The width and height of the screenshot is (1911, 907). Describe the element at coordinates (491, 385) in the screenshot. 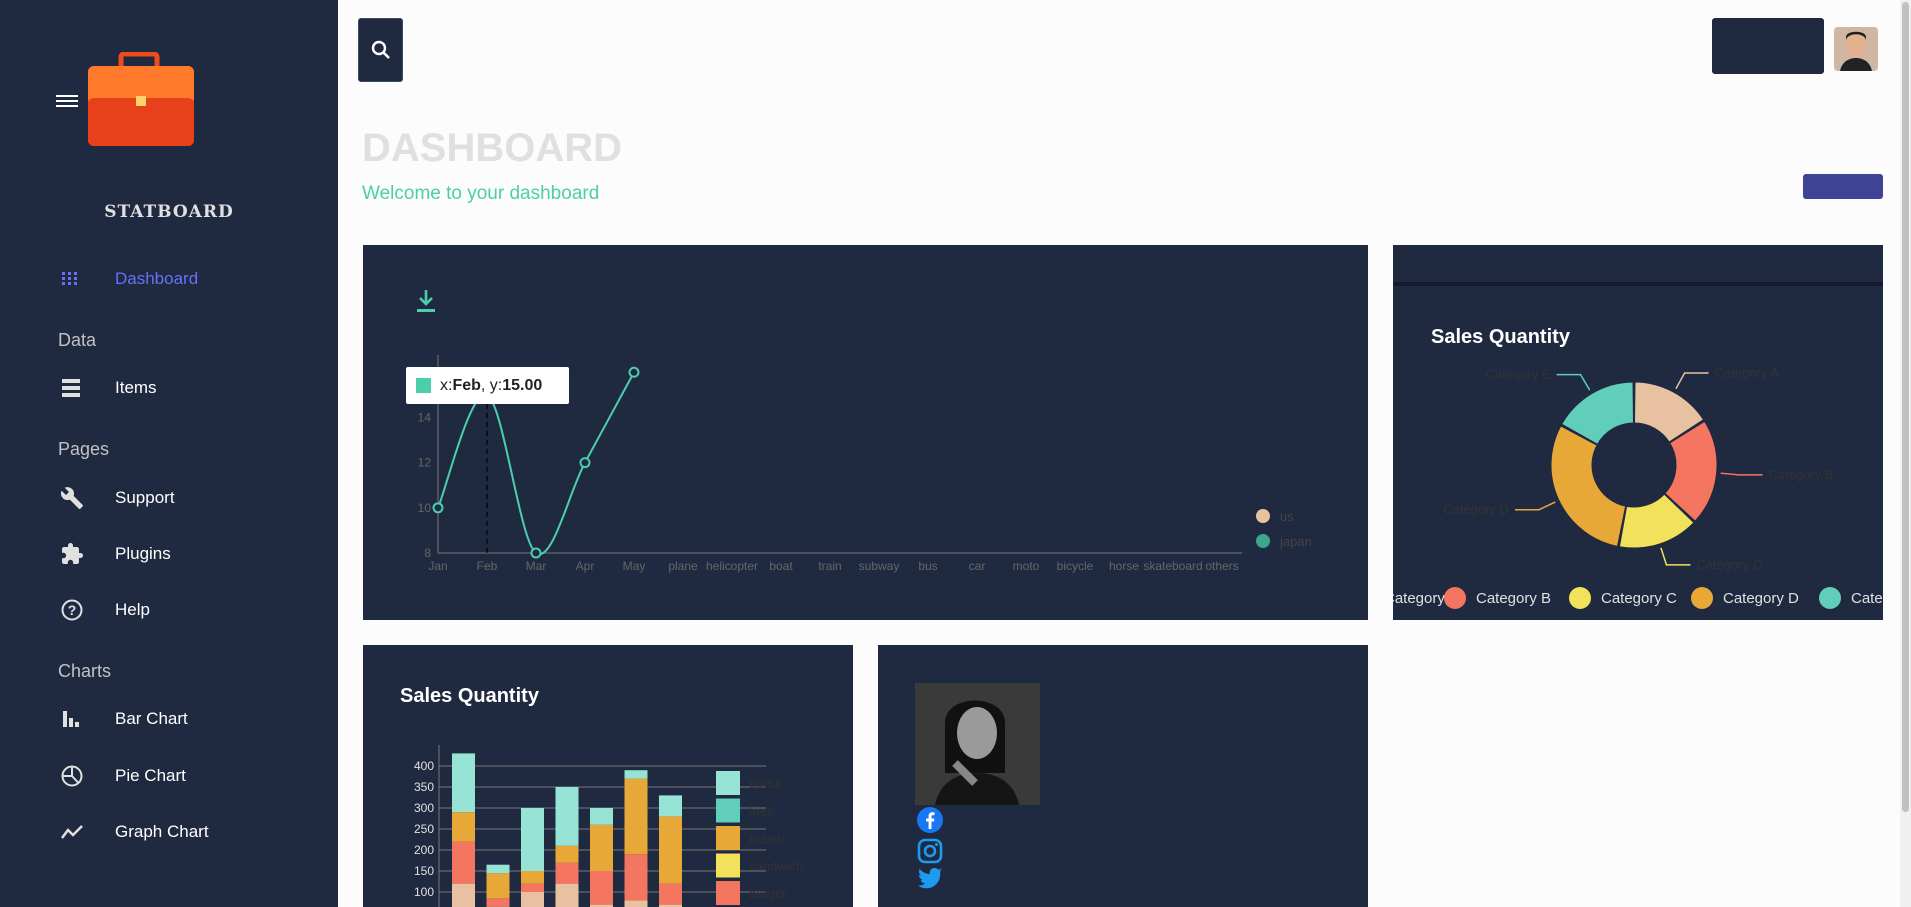

I see `tooltip-y-prefix: , y:` at that location.